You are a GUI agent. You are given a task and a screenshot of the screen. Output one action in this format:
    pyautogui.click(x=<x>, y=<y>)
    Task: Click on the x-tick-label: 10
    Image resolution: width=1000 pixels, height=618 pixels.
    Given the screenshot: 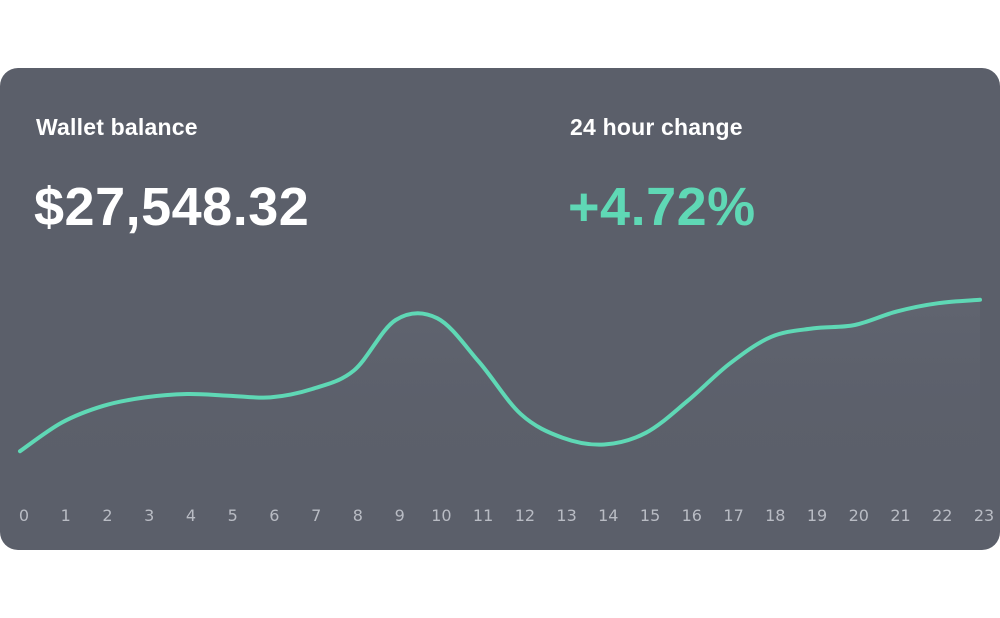 What is the action you would take?
    pyautogui.click(x=441, y=515)
    